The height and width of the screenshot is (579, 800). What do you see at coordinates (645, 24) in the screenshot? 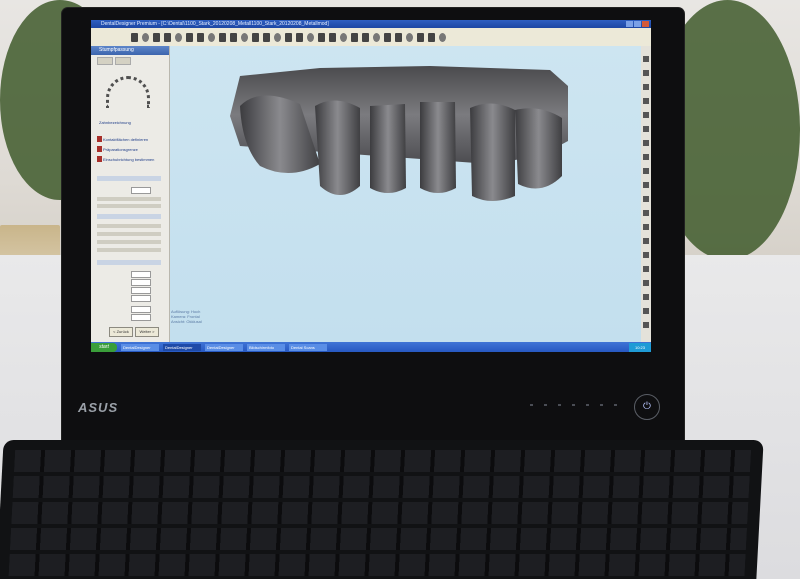
I see `close-button` at bounding box center [645, 24].